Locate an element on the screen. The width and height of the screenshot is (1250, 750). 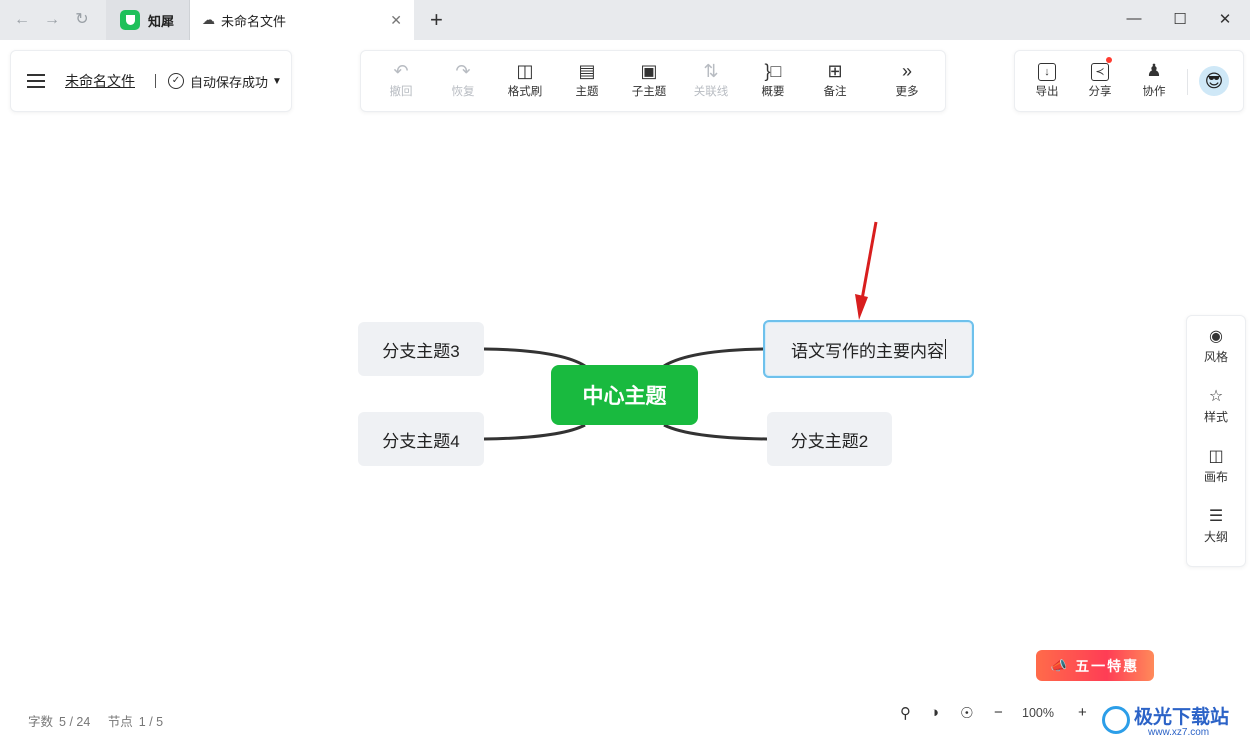
format-label: 样式 is located at coordinates (1215, 417).